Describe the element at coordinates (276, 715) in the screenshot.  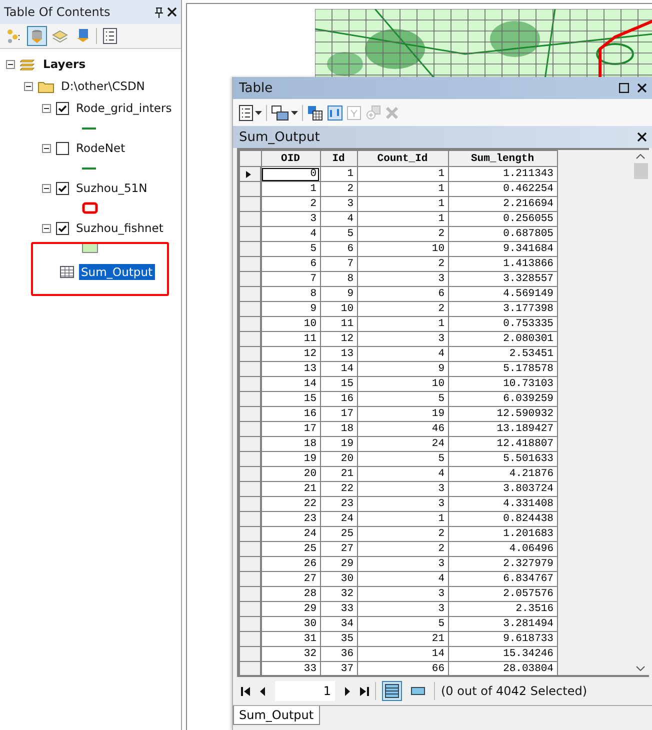
I see `table-tab: Sum_Output` at that location.